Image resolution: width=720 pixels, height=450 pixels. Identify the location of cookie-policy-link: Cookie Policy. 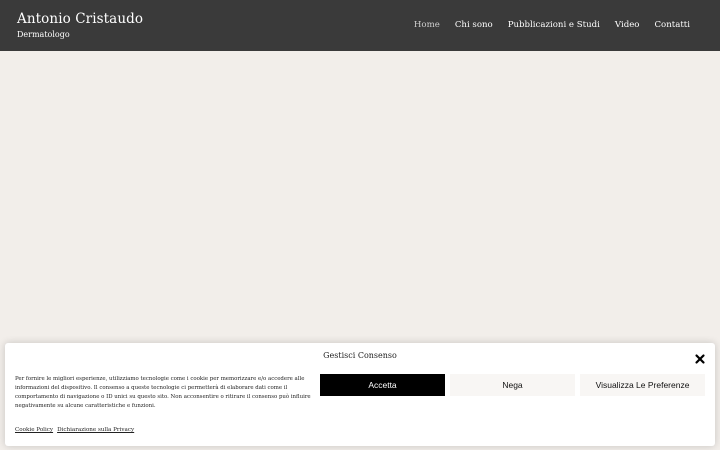
(34, 430).